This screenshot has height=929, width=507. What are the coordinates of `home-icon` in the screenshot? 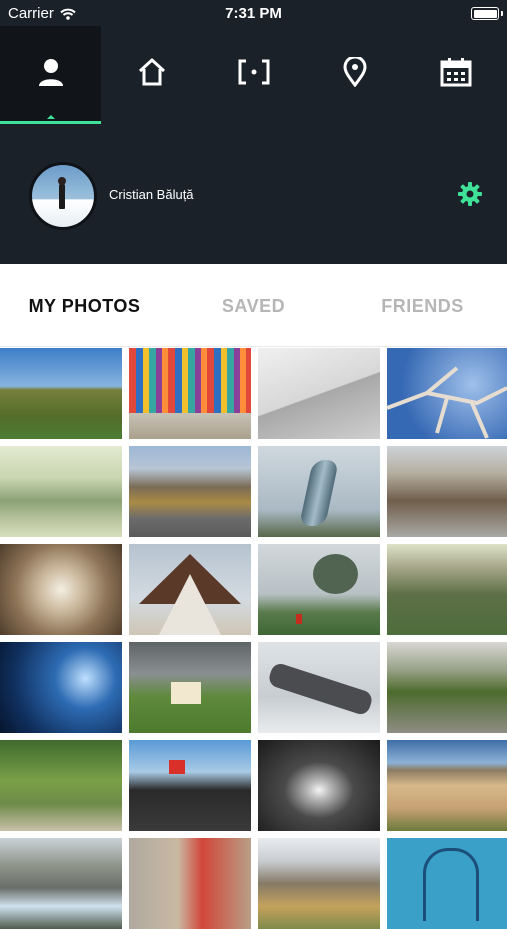 It's located at (152, 72).